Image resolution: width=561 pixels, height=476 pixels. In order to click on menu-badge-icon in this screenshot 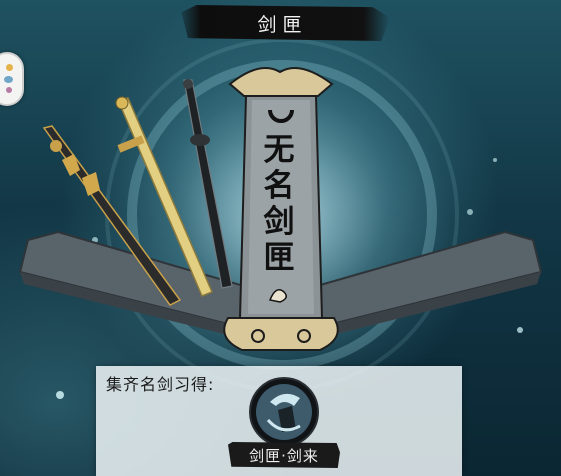, I will do `click(12, 79)`.